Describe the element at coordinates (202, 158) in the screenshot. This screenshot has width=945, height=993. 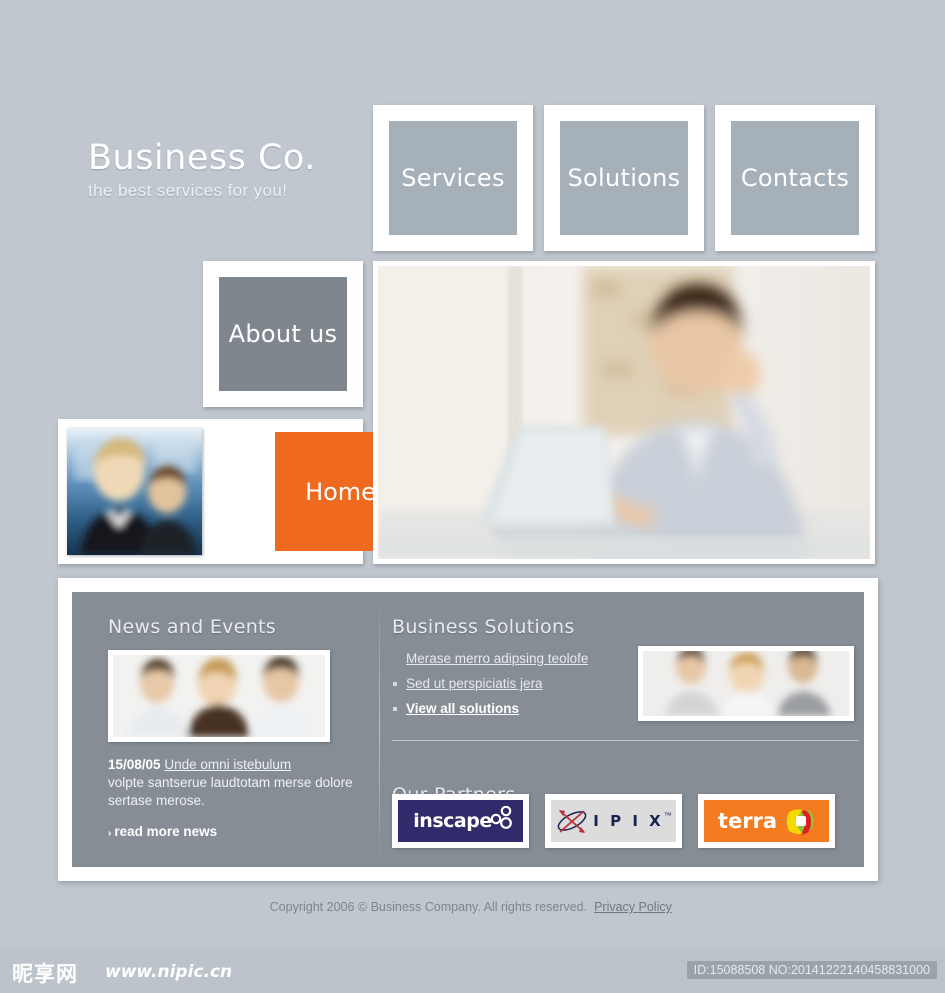
I see `logo-title: Business Co.` at that location.